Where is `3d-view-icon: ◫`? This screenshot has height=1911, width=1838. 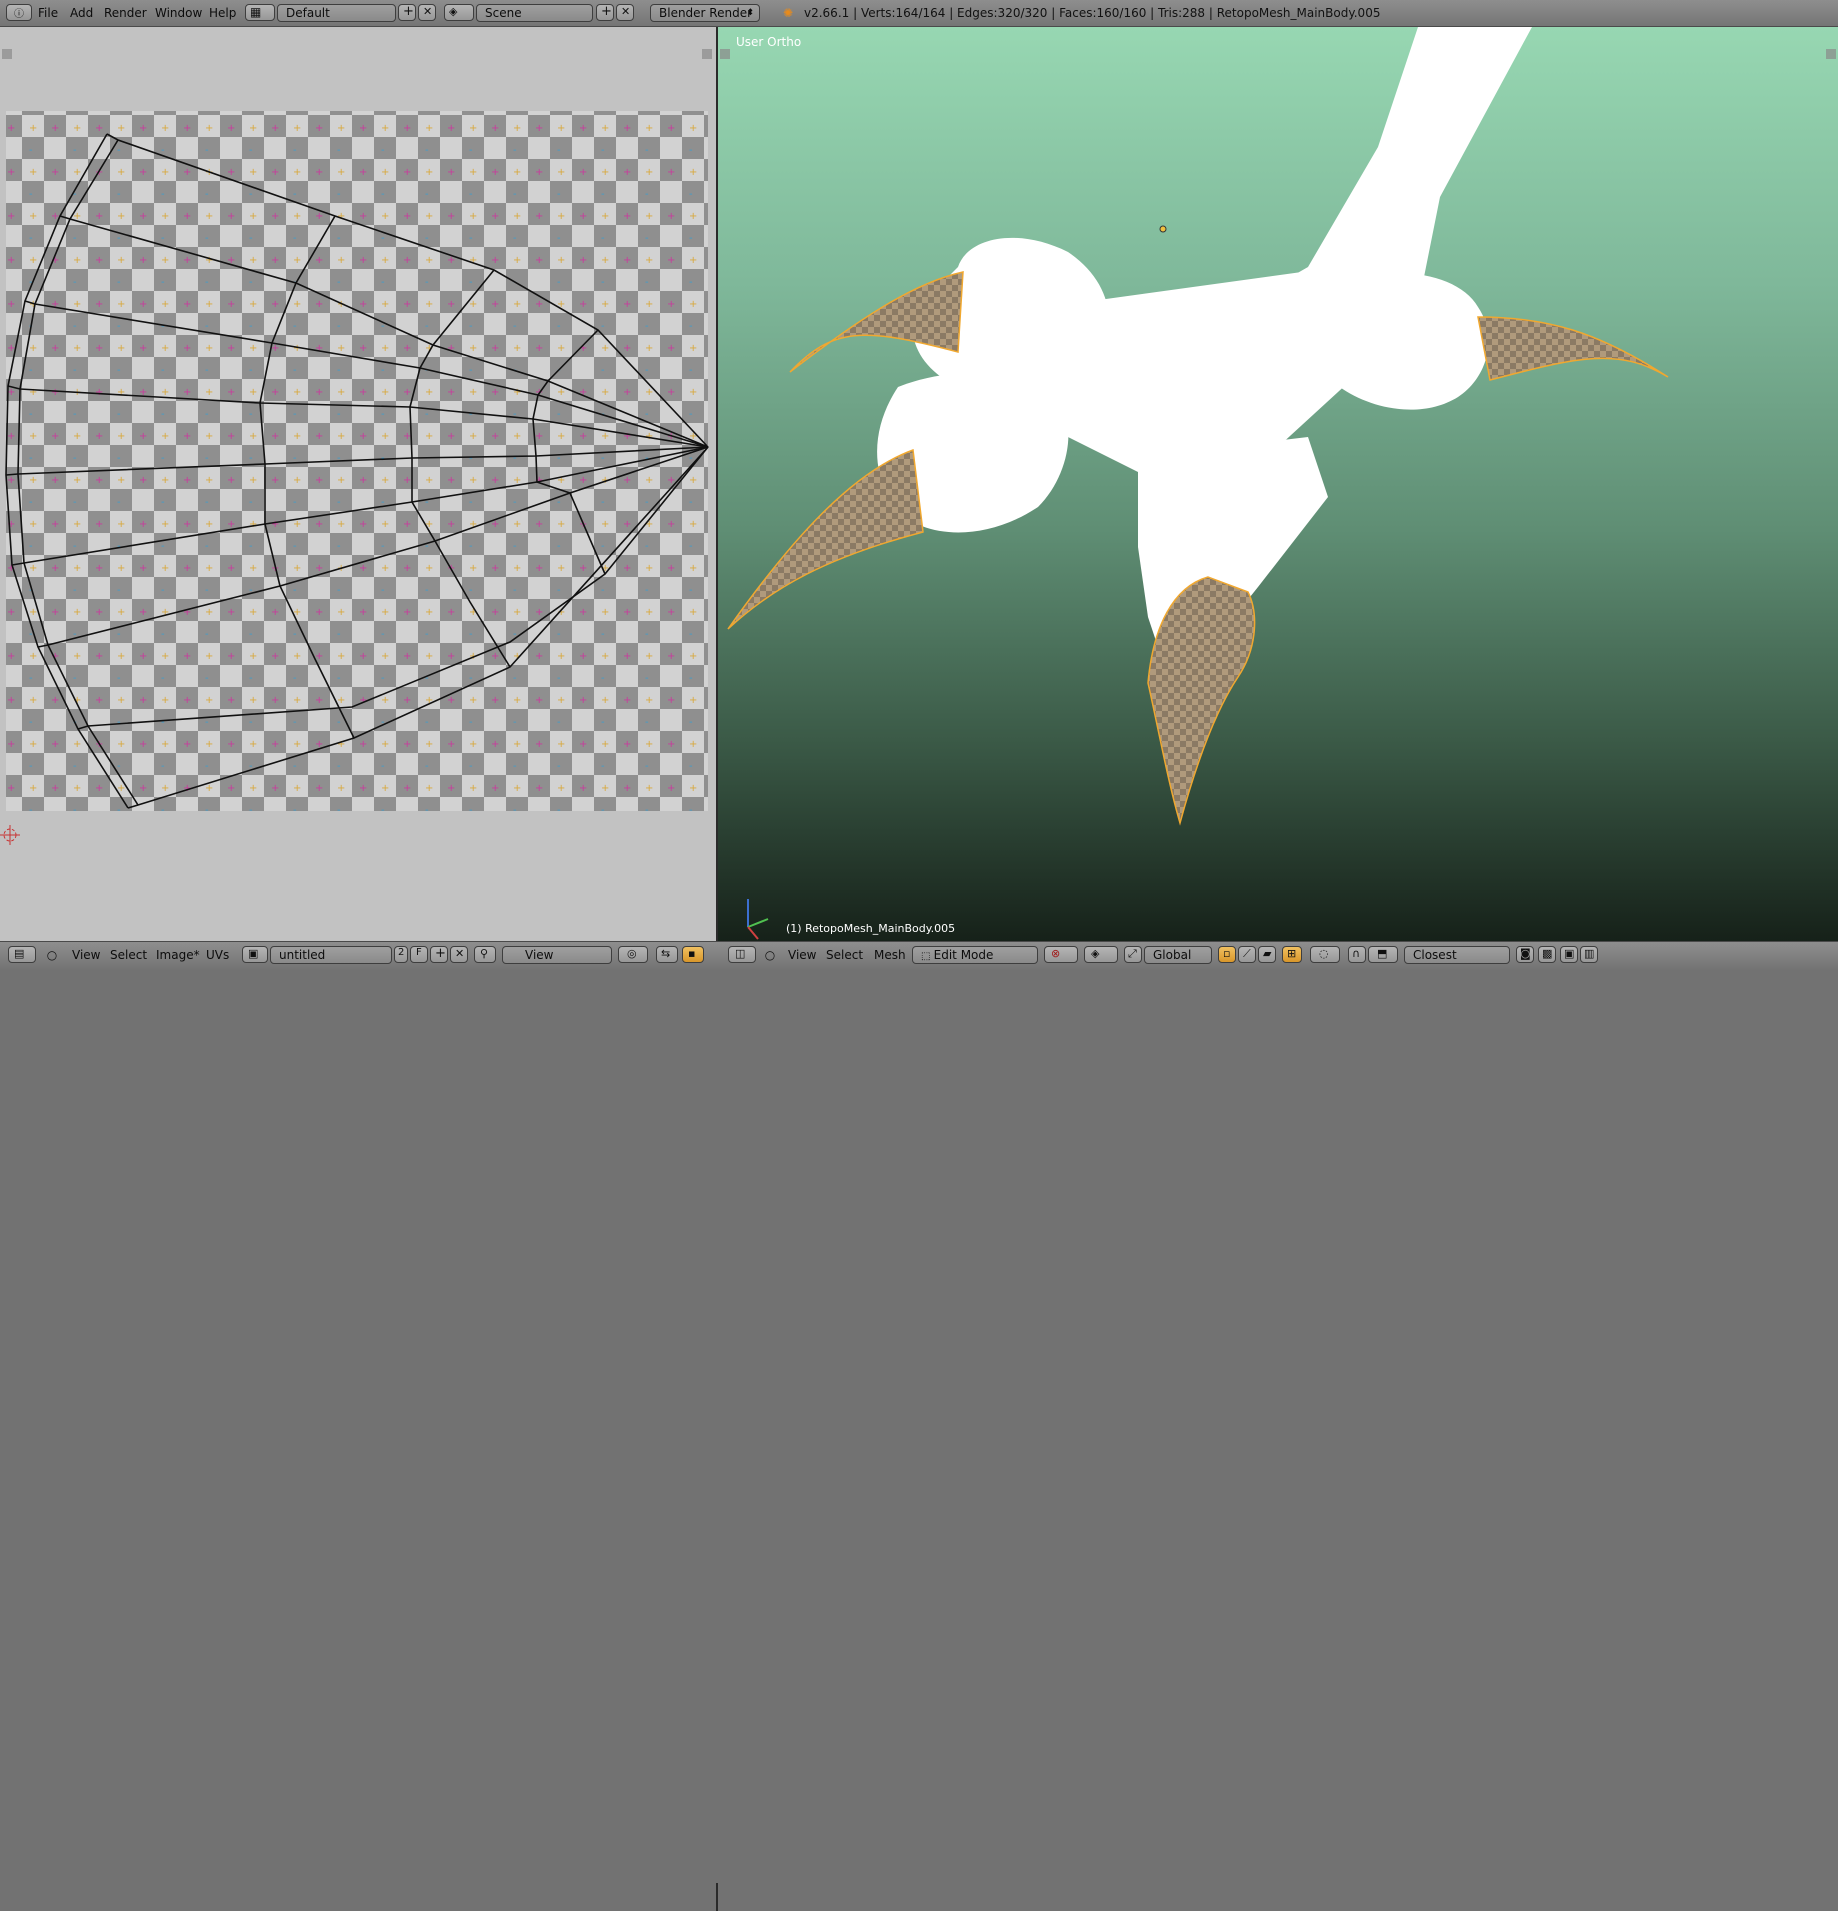
3d-view-icon: ◫ is located at coordinates (740, 953).